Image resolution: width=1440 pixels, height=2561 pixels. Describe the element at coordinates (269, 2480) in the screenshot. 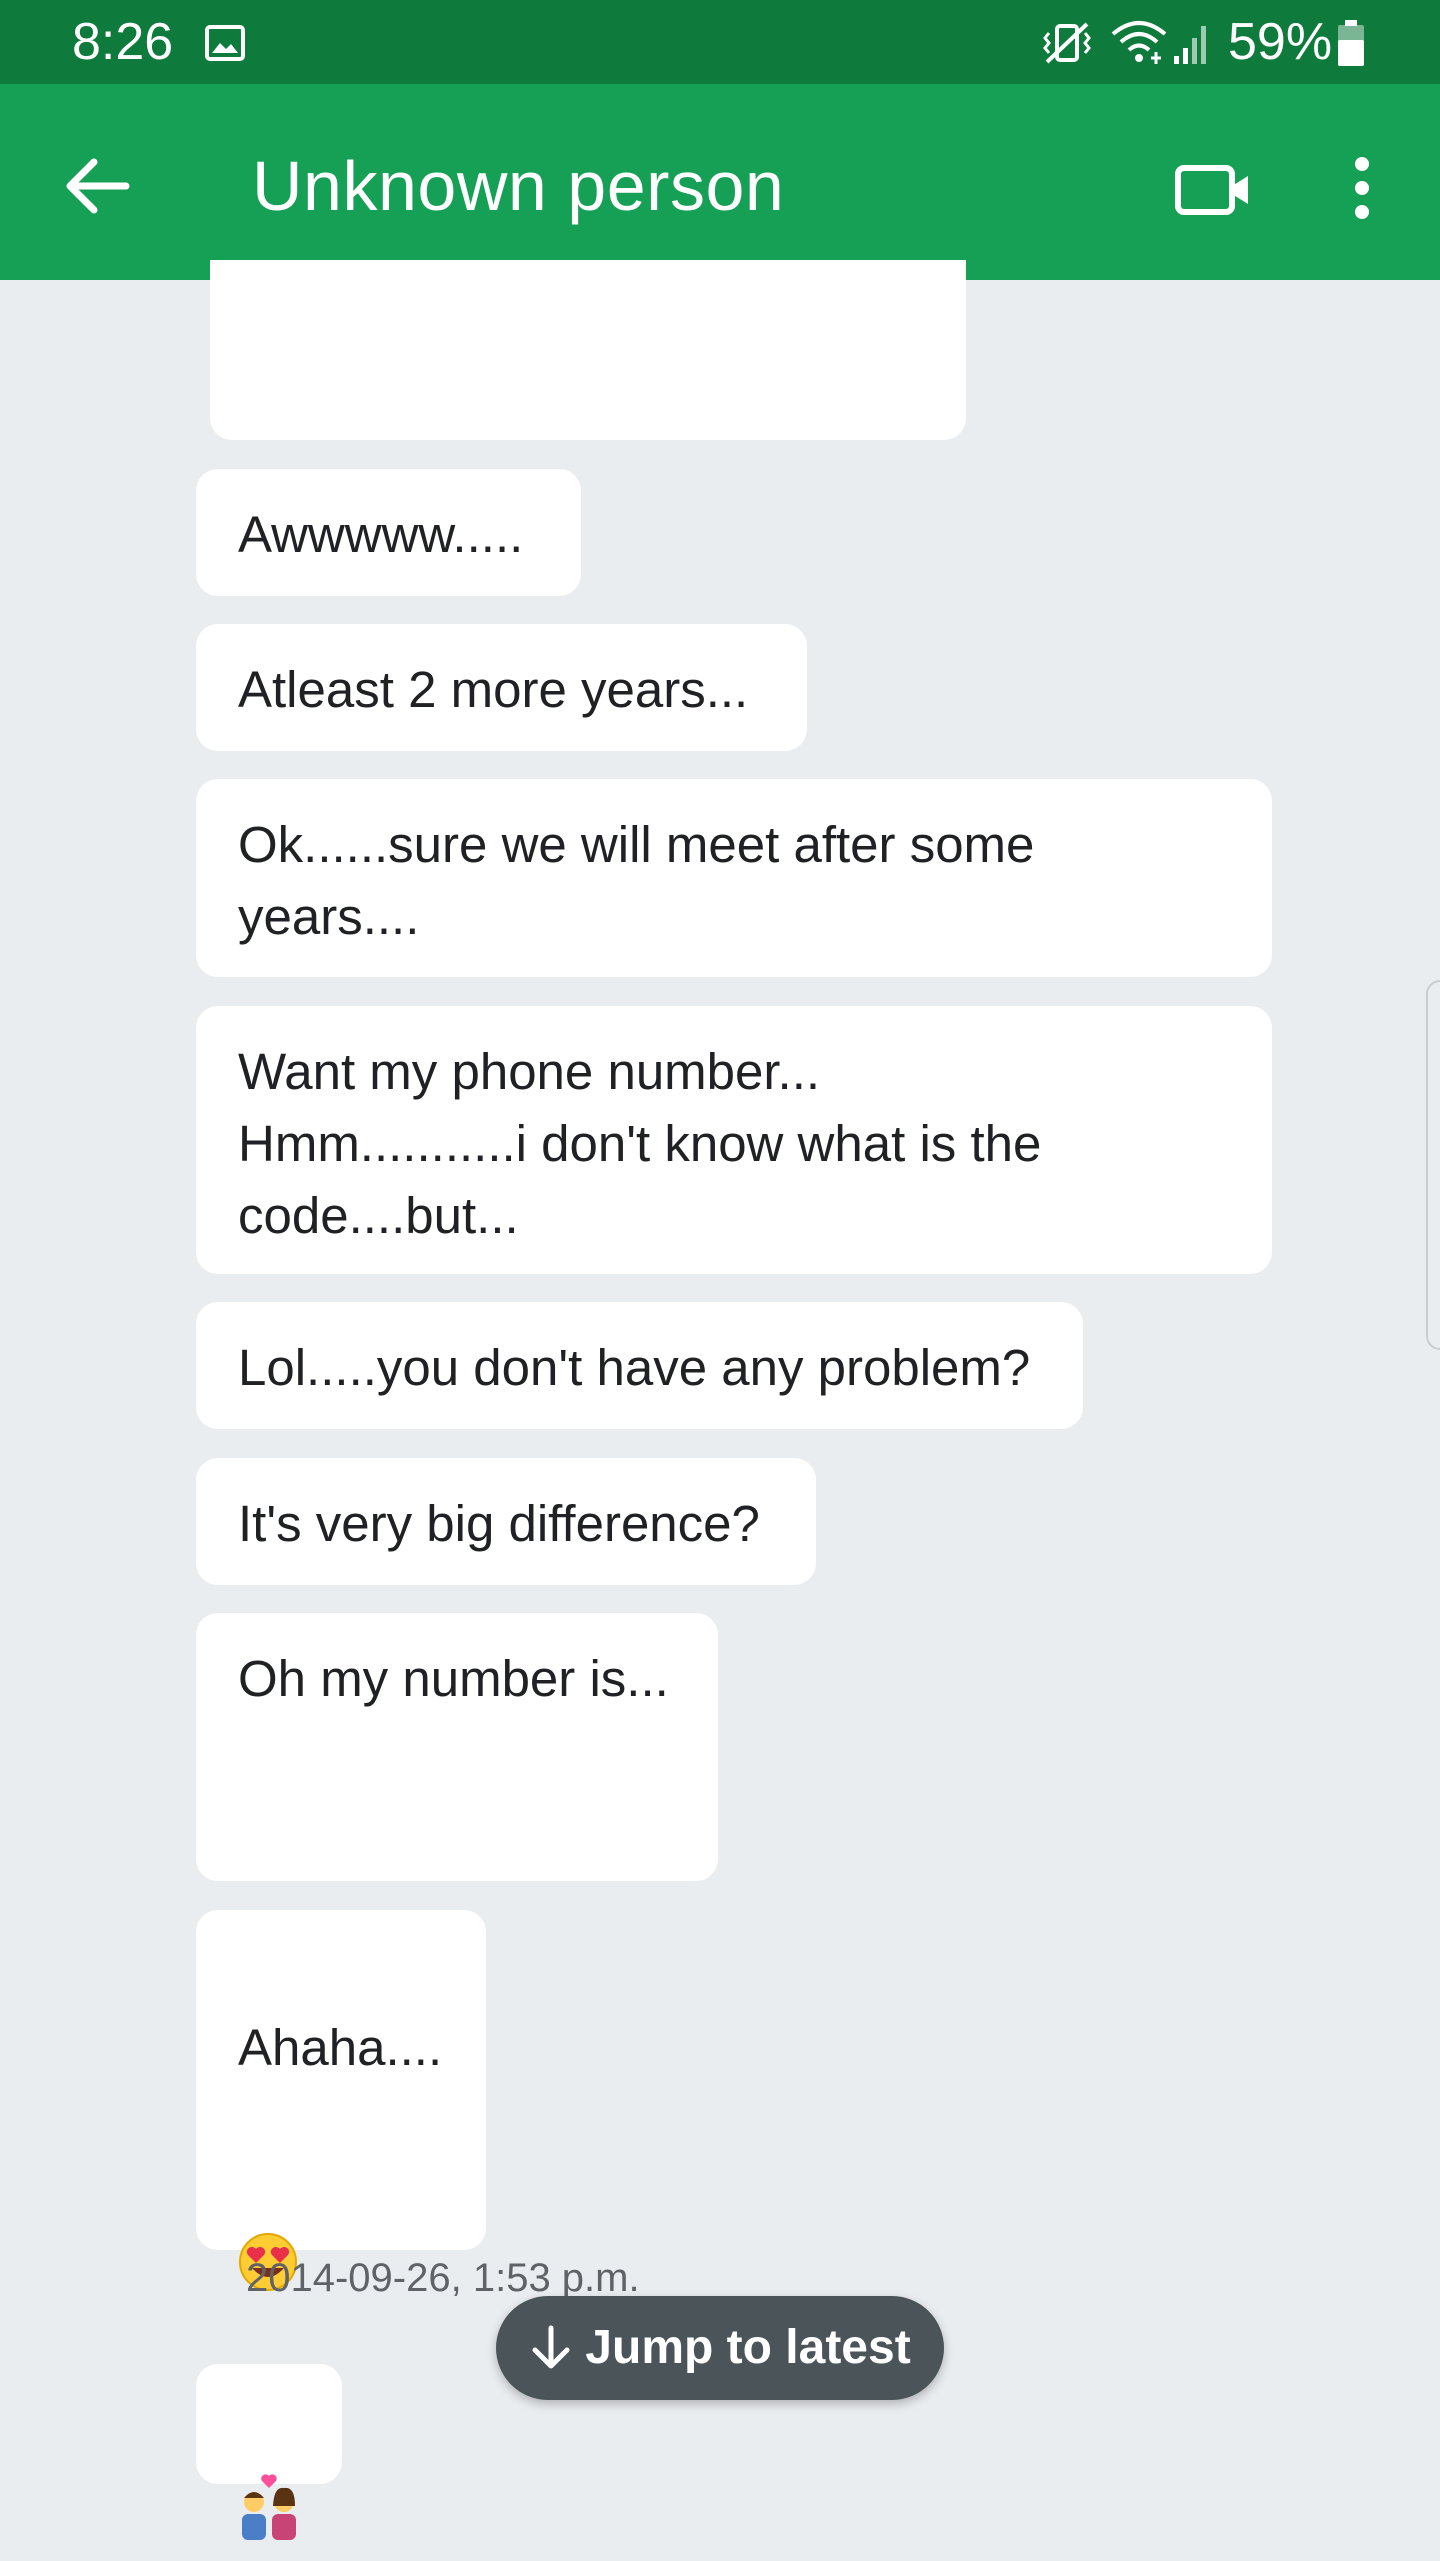

I see `kiss-couple-icon` at that location.